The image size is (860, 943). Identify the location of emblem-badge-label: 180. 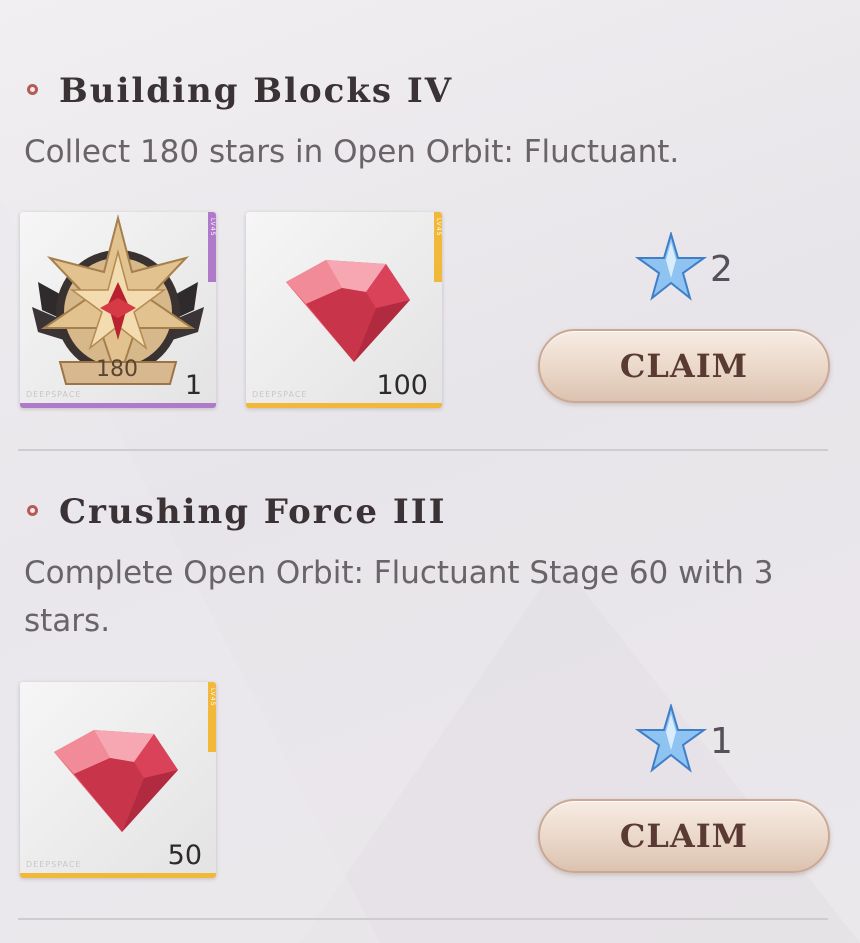
(117, 369).